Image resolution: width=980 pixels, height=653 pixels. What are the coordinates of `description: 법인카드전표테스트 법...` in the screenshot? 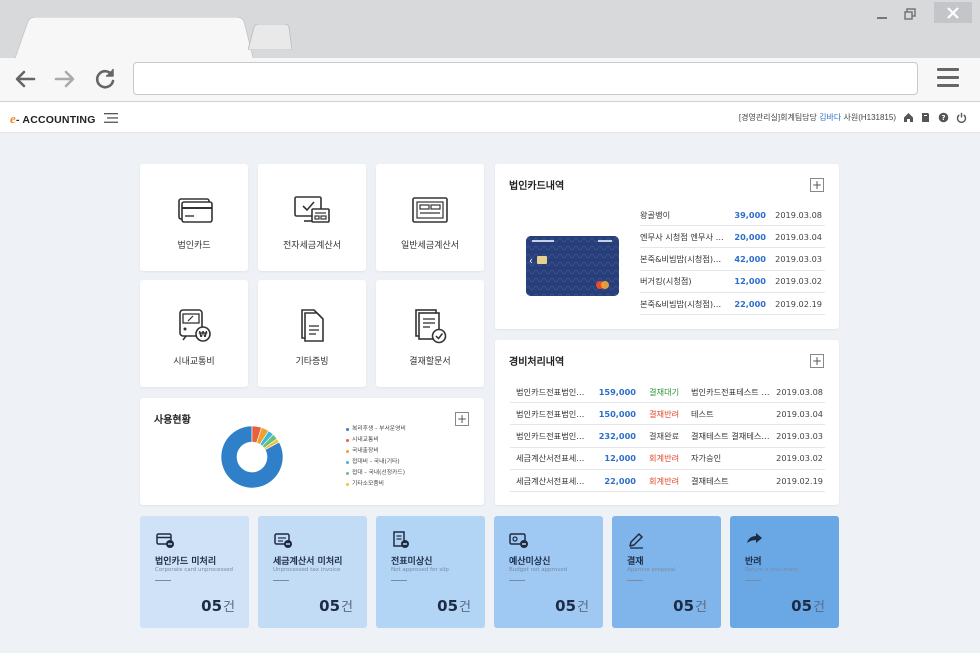 It's located at (733, 391).